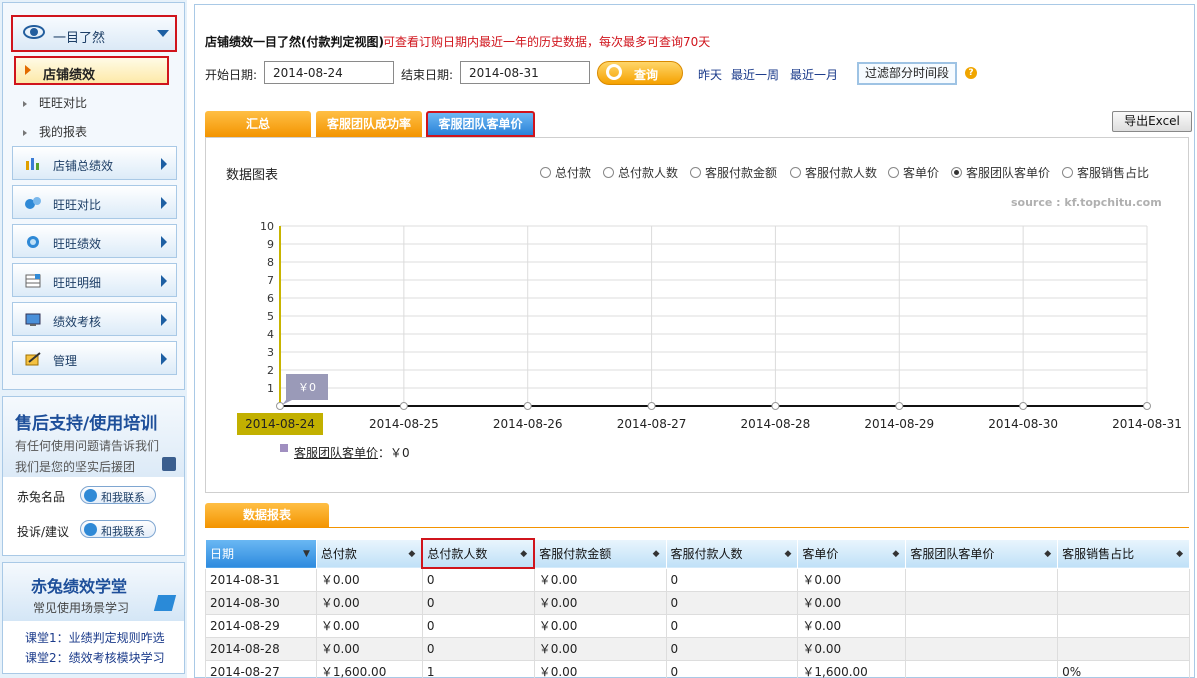  I want to click on nav-dropdown-overview: 一目了然, so click(94, 33).